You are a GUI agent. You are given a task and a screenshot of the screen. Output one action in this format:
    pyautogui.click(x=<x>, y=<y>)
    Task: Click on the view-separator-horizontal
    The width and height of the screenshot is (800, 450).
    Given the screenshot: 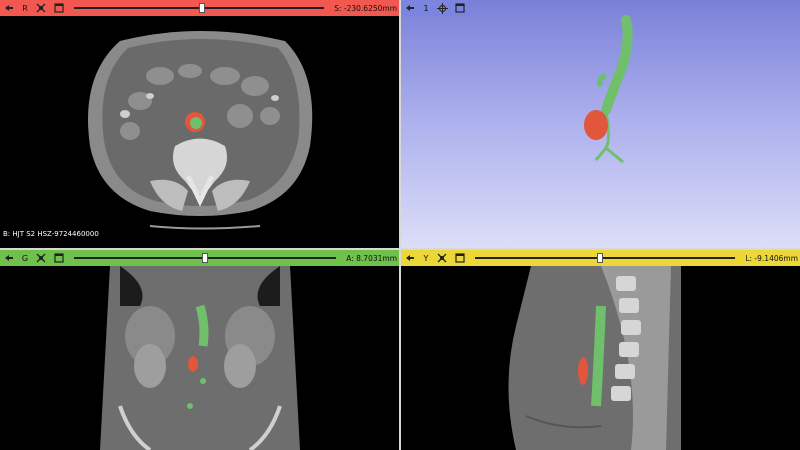 What is the action you would take?
    pyautogui.click(x=400, y=249)
    